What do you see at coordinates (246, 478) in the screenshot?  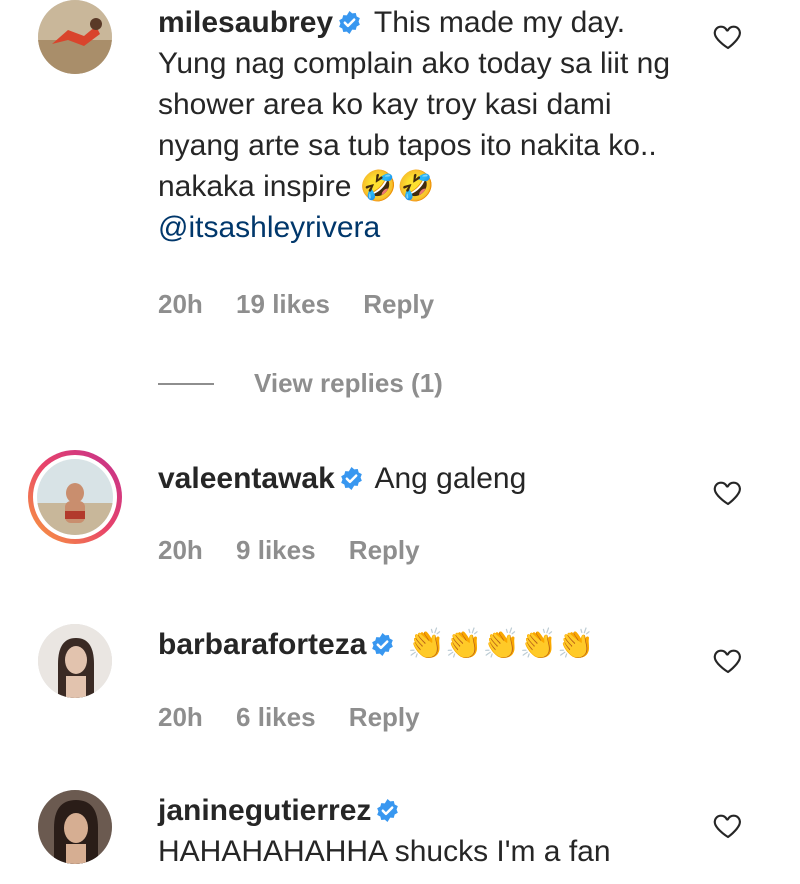 I see `comment-username: valeentawak` at bounding box center [246, 478].